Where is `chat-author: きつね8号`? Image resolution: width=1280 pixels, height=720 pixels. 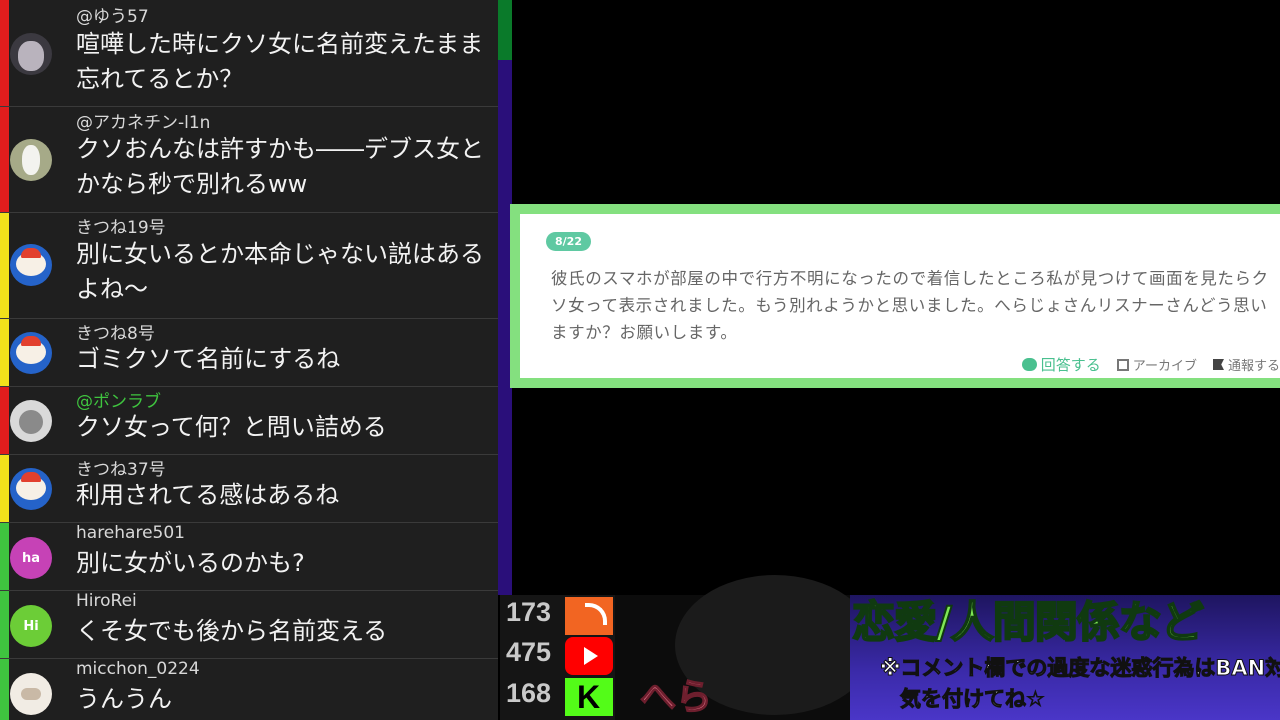
chat-author: きつね8号 is located at coordinates (115, 331).